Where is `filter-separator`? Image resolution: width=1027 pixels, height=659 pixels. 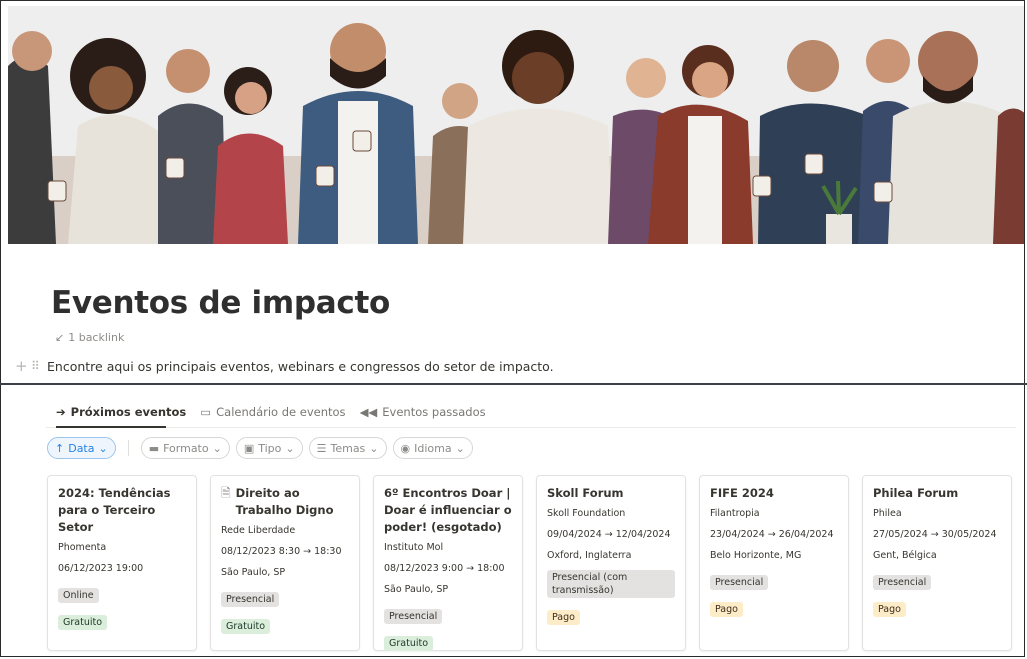
filter-separator is located at coordinates (128, 448).